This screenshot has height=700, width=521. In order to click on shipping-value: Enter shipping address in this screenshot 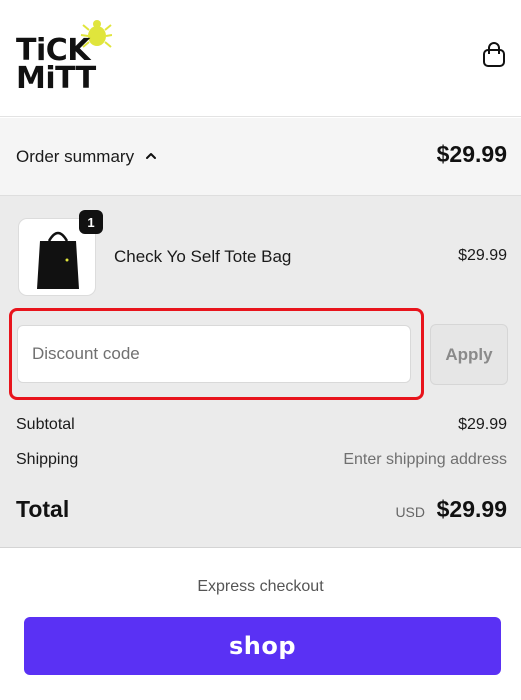, I will do `click(425, 459)`.